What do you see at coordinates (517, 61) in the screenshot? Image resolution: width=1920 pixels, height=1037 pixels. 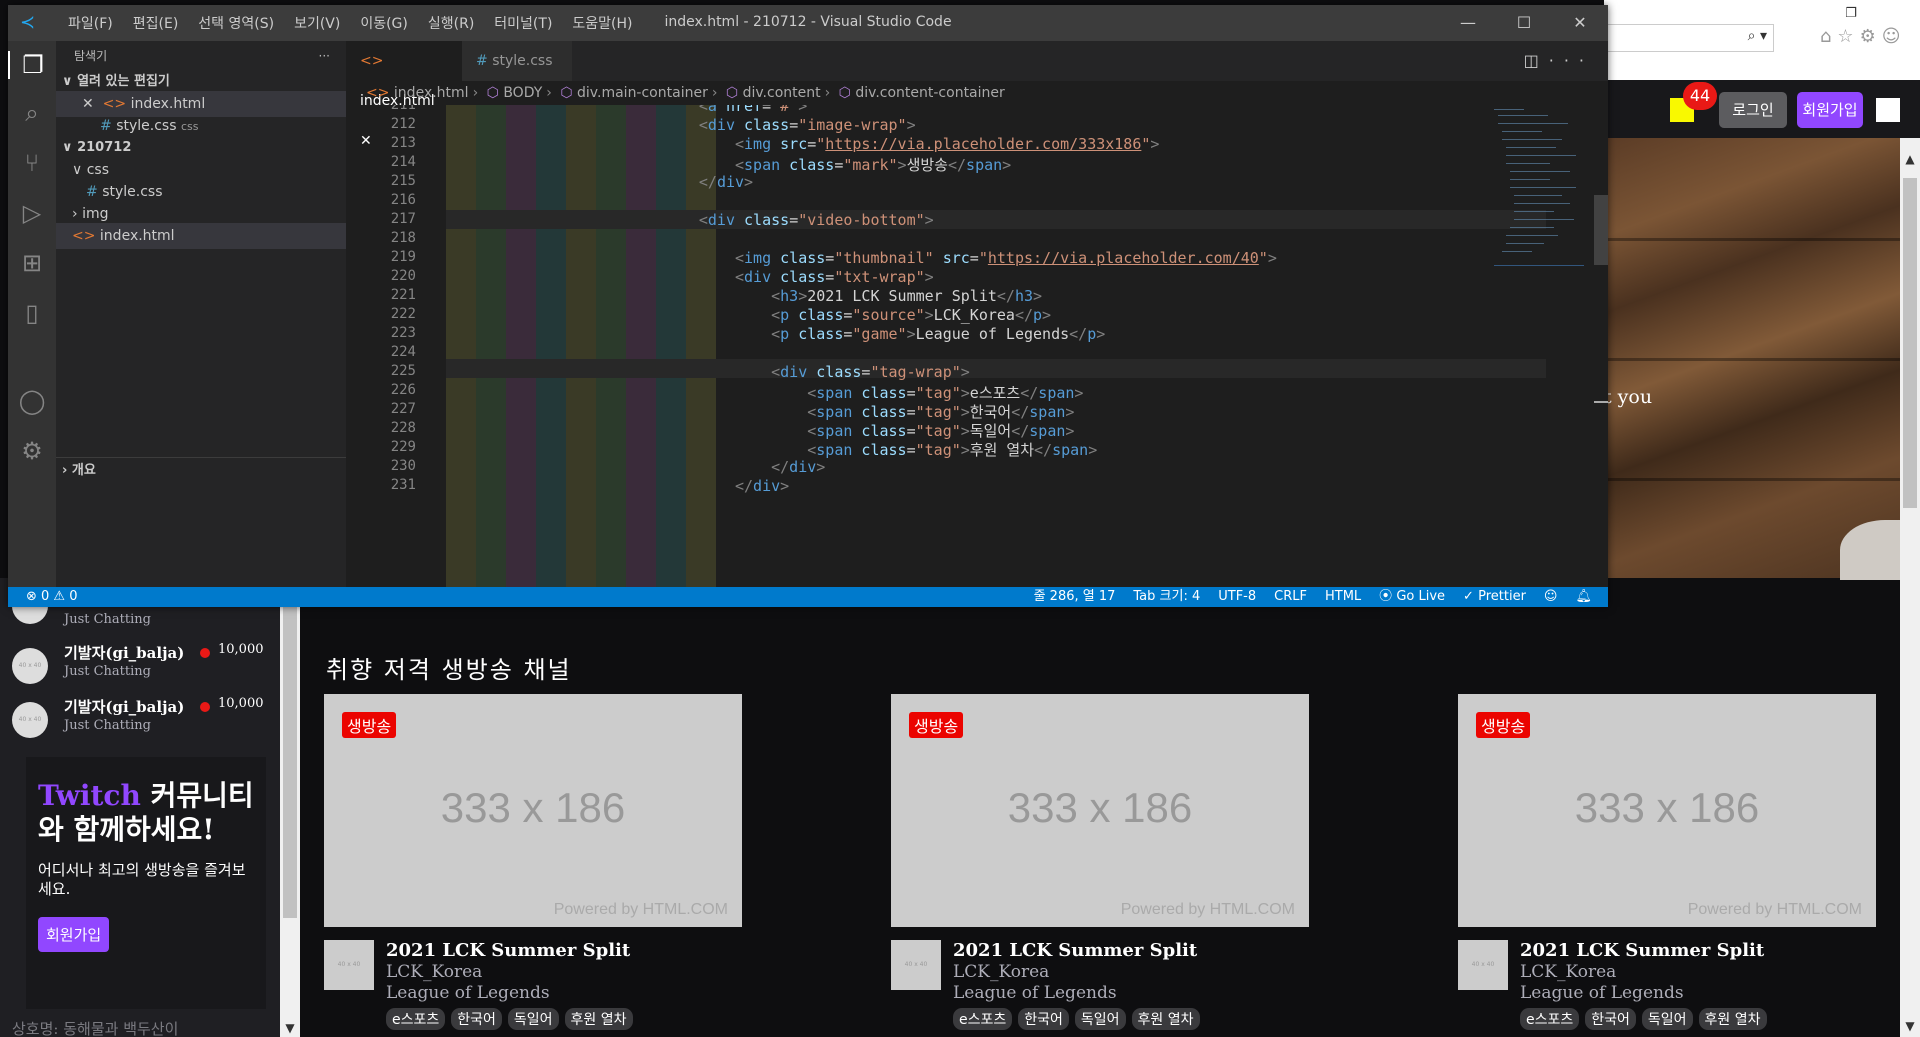 I see `tab-style-css: # style.css` at bounding box center [517, 61].